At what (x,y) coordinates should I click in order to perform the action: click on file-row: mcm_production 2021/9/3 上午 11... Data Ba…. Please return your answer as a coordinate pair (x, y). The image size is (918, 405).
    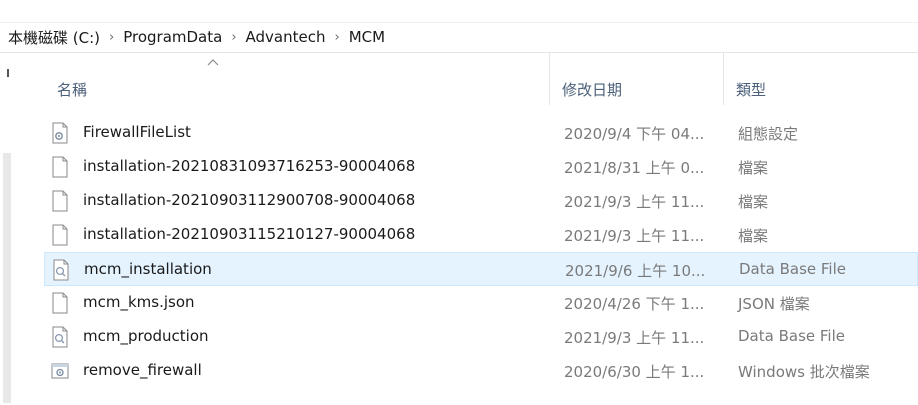
    Looking at the image, I should click on (481, 337).